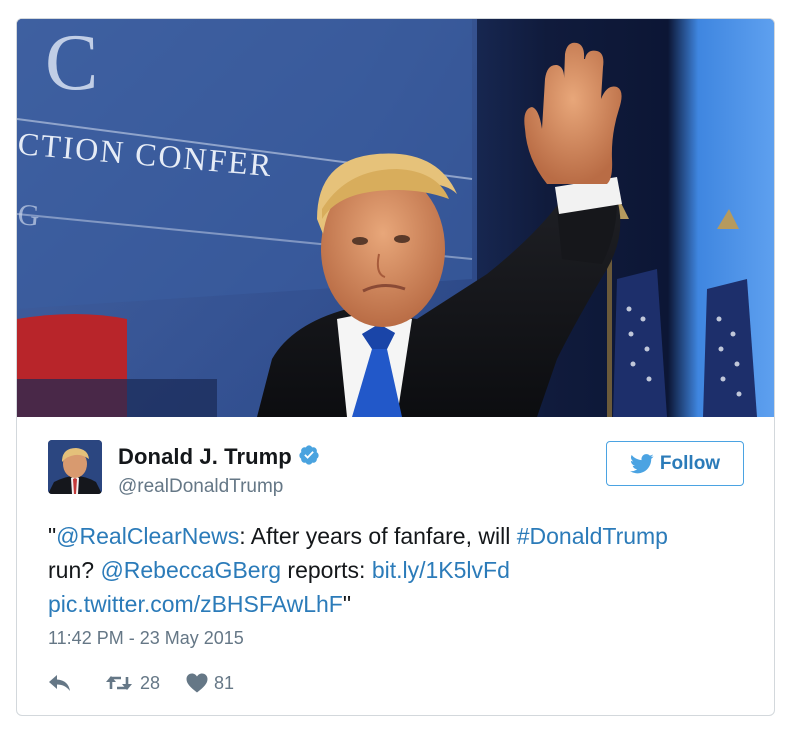 Image resolution: width=799 pixels, height=738 pixels. Describe the element at coordinates (219, 471) in the screenshot. I see `author-info: Donald J. Trump @realDonaldTrump` at that location.